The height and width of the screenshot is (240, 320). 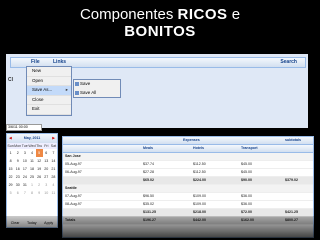 What do you see at coordinates (77, 92) in the screenshot?
I see `save-all-icon` at bounding box center [77, 92].